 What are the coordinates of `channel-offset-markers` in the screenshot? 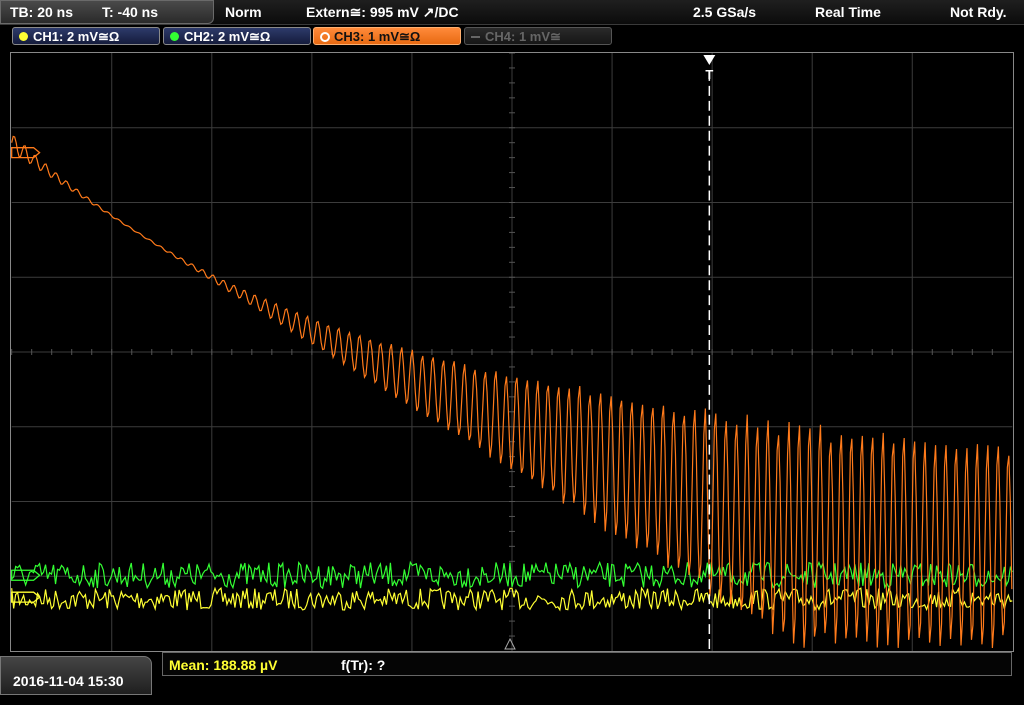 It's located at (26, 375).